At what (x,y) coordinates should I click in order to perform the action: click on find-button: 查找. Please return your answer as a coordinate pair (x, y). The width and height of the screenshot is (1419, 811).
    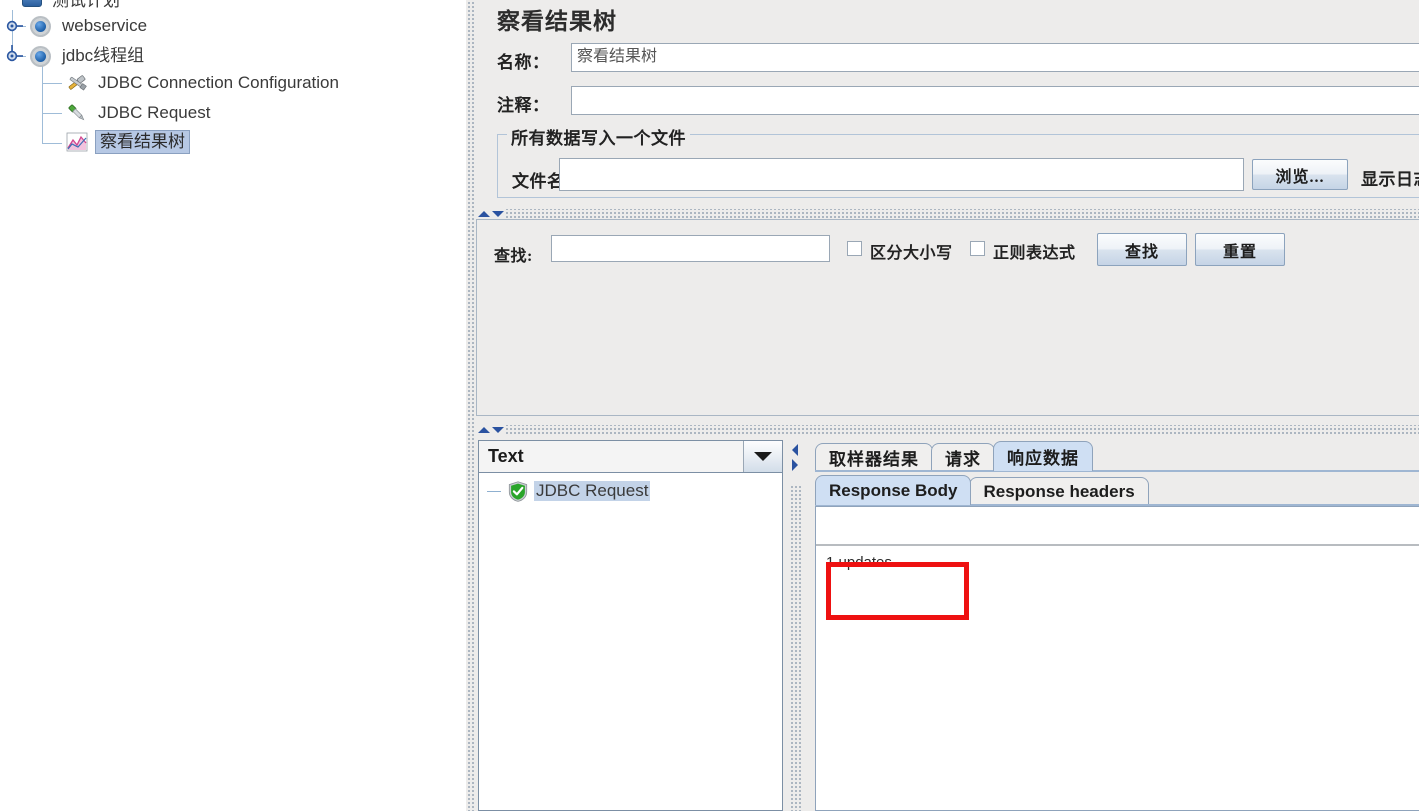
    Looking at the image, I should click on (1142, 249).